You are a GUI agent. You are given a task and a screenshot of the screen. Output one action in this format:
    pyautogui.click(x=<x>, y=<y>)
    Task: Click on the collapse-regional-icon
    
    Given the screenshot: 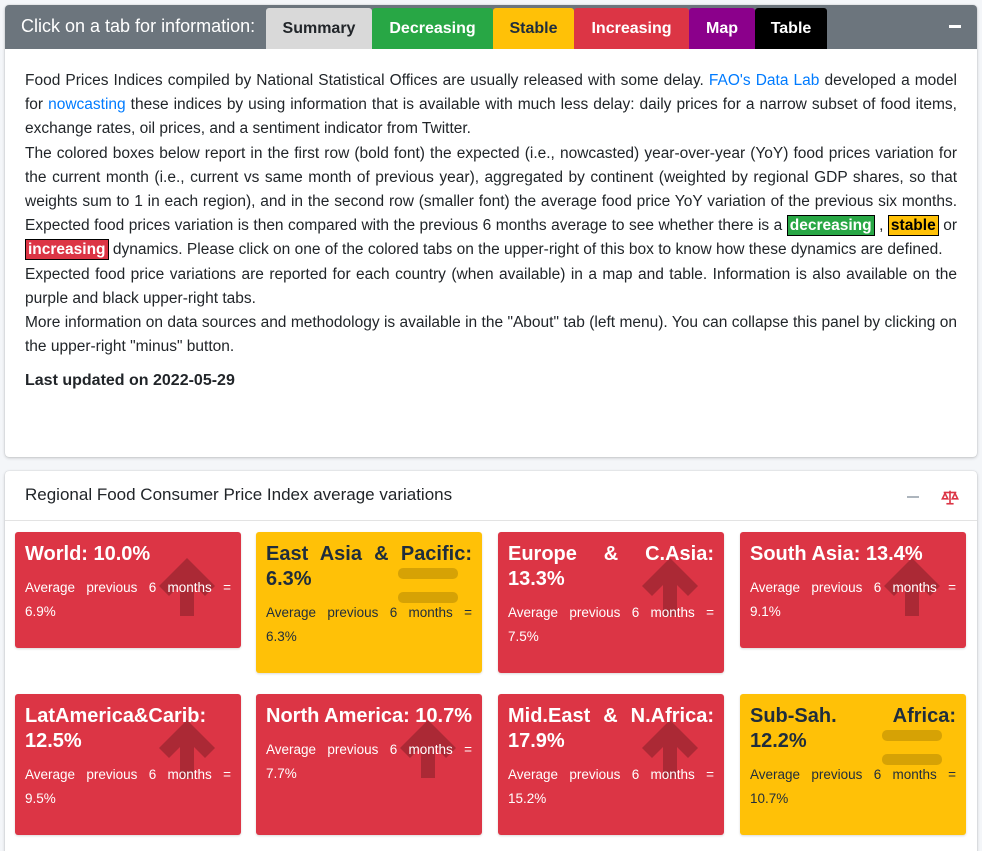 What is the action you would take?
    pyautogui.click(x=913, y=497)
    